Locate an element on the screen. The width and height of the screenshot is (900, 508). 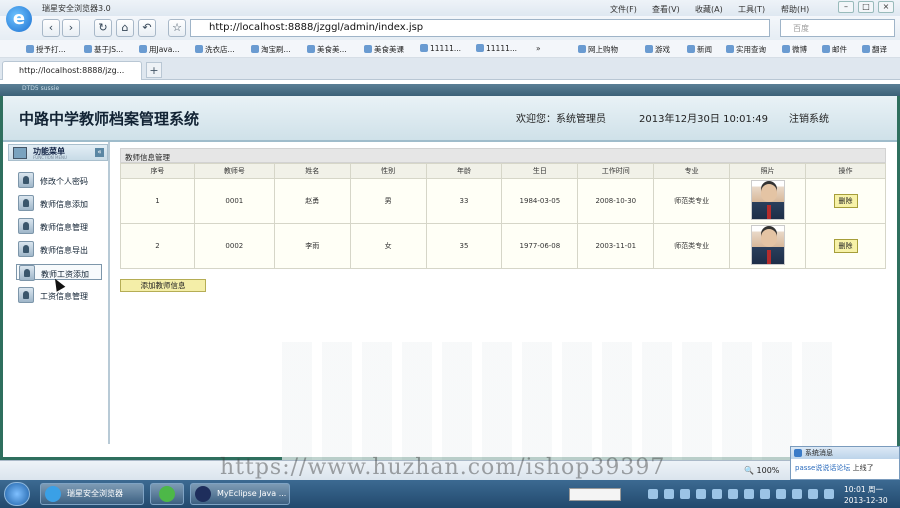
menu-tools: 工具(T) is located at coordinates (751, 9).